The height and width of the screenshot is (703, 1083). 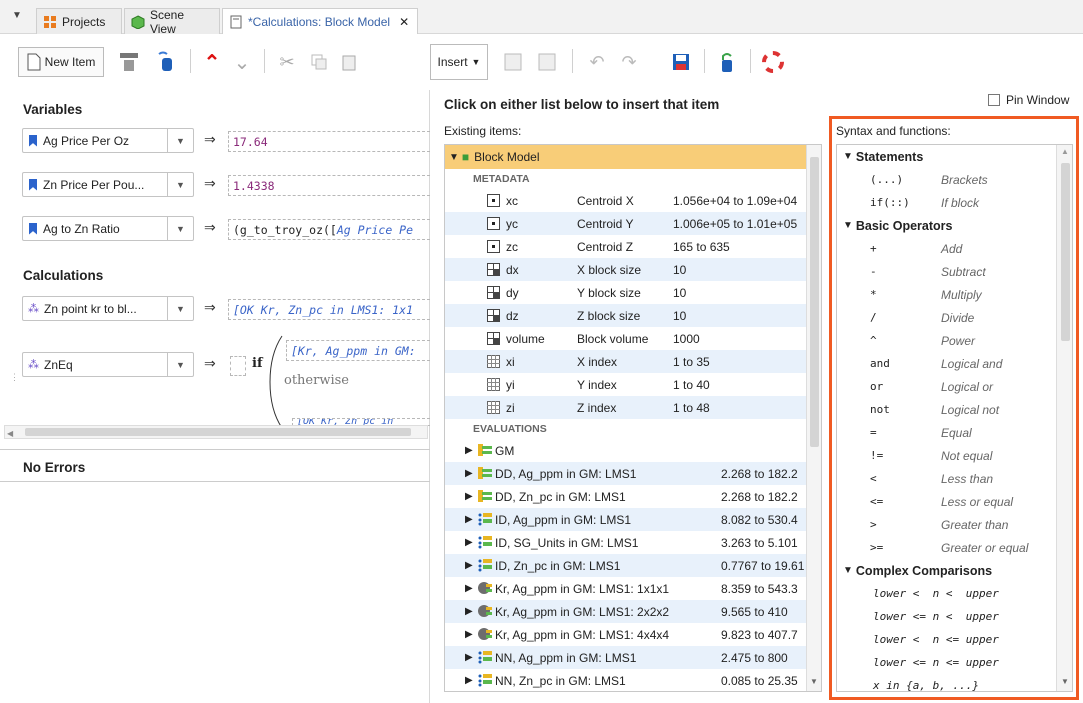 I want to click on collapse-all-button: ⌃, so click(x=212, y=62).